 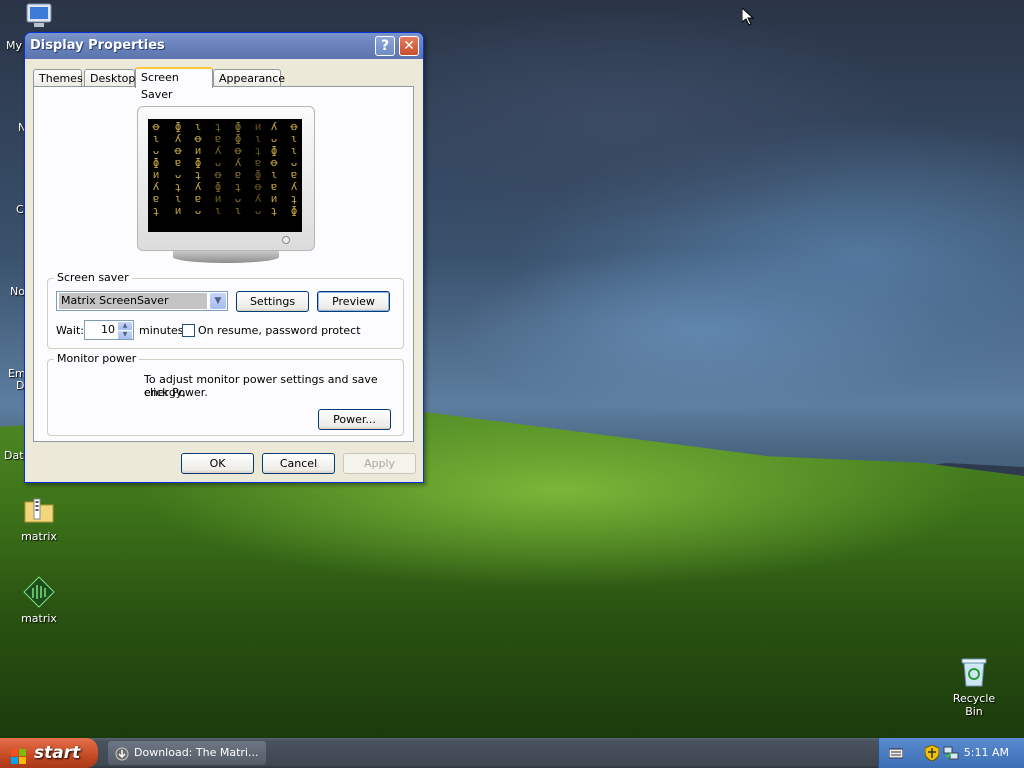 I want to click on tab-appearance: Appearance, so click(x=249, y=77).